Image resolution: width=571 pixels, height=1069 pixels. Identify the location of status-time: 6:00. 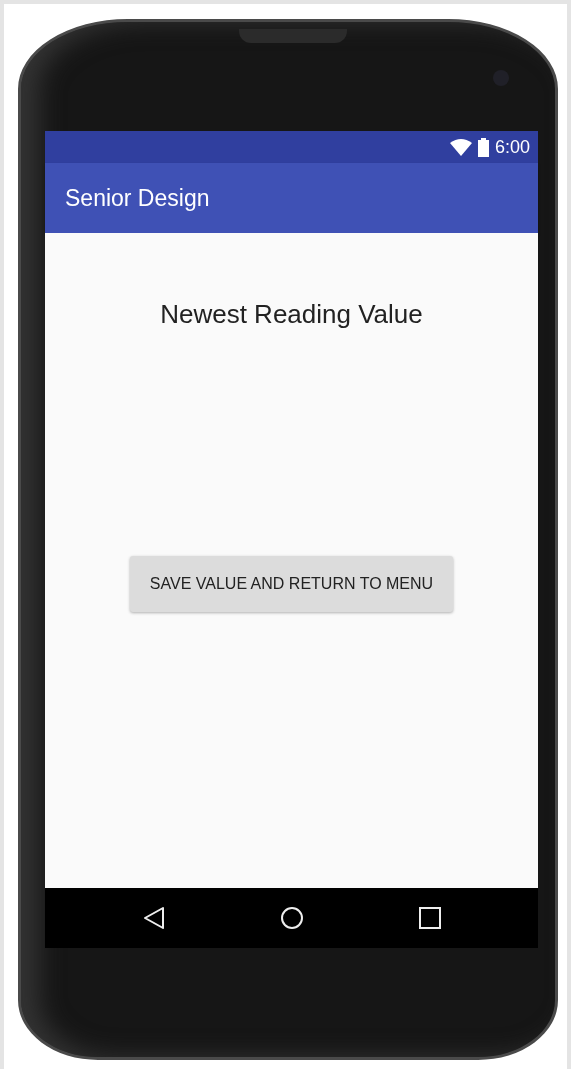
(512, 147).